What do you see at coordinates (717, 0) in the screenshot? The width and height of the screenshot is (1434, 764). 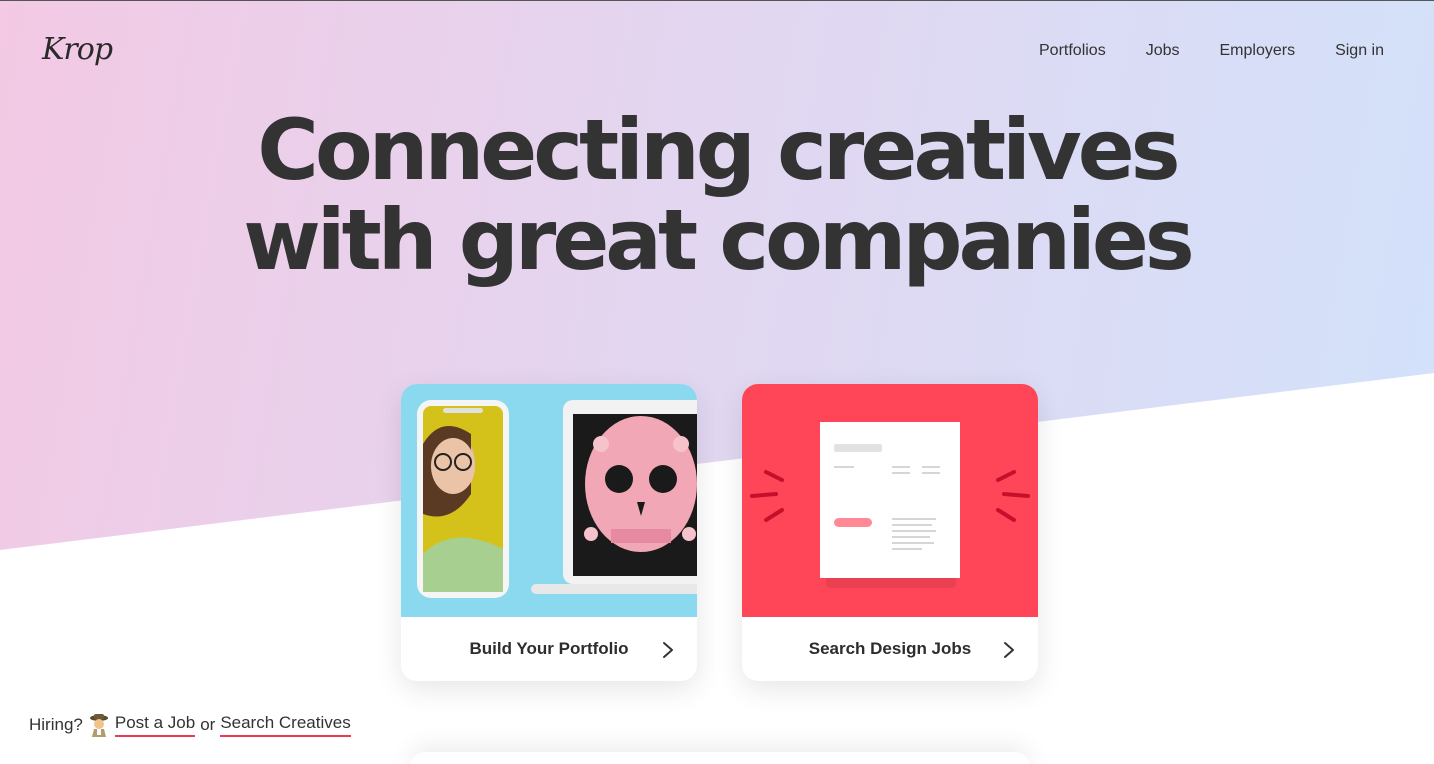 I see `window-top-border` at bounding box center [717, 0].